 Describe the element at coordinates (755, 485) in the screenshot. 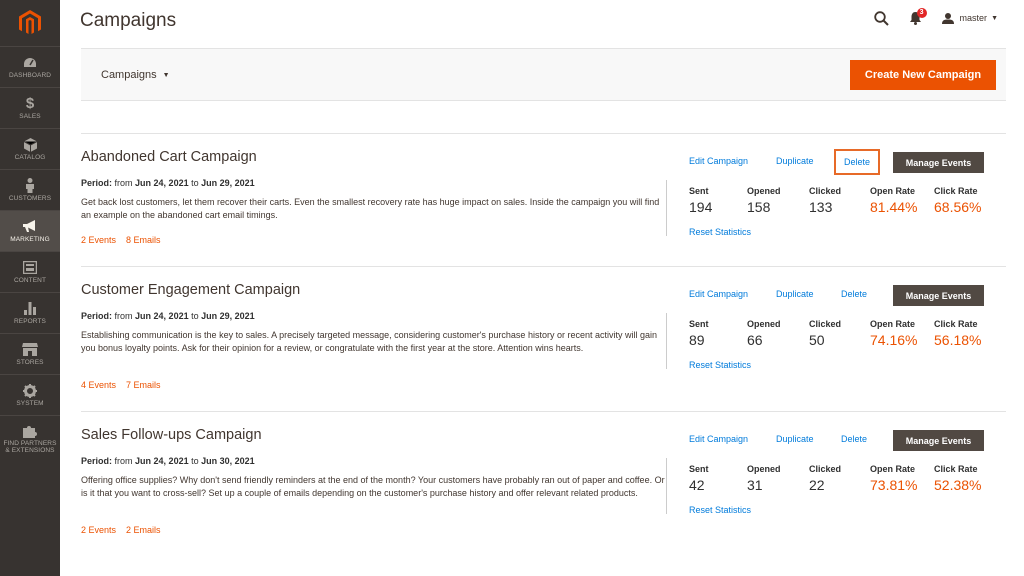

I see `stat-value-opened: 31` at that location.